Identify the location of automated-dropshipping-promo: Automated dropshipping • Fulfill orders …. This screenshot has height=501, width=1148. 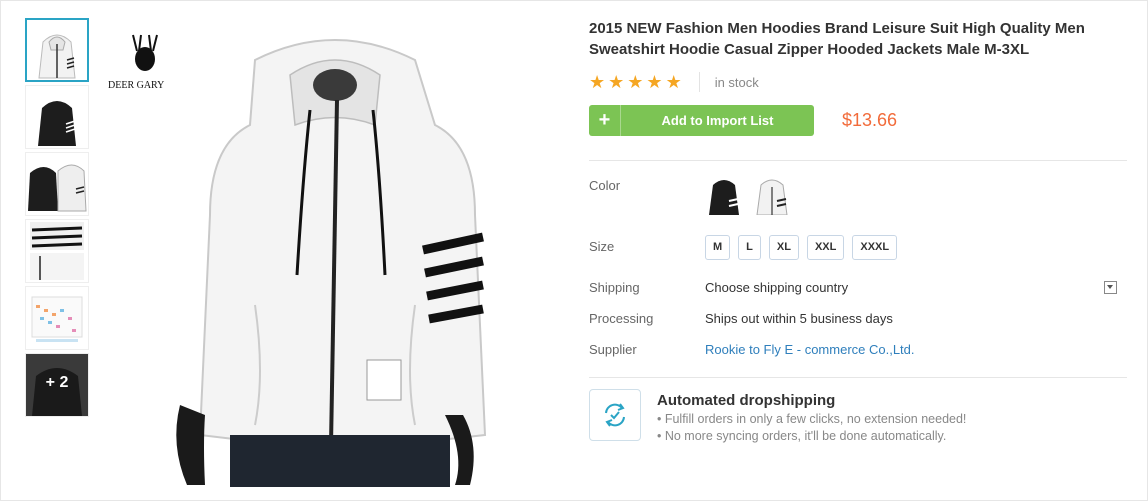
(858, 416).